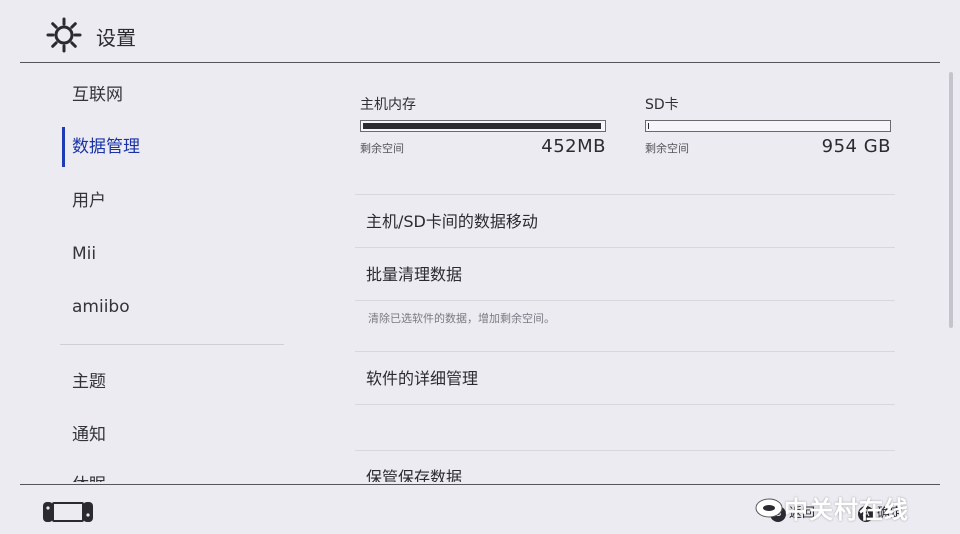 The image size is (960, 534). Describe the element at coordinates (667, 148) in the screenshot. I see `sd-free-label: 剩余空间` at that location.